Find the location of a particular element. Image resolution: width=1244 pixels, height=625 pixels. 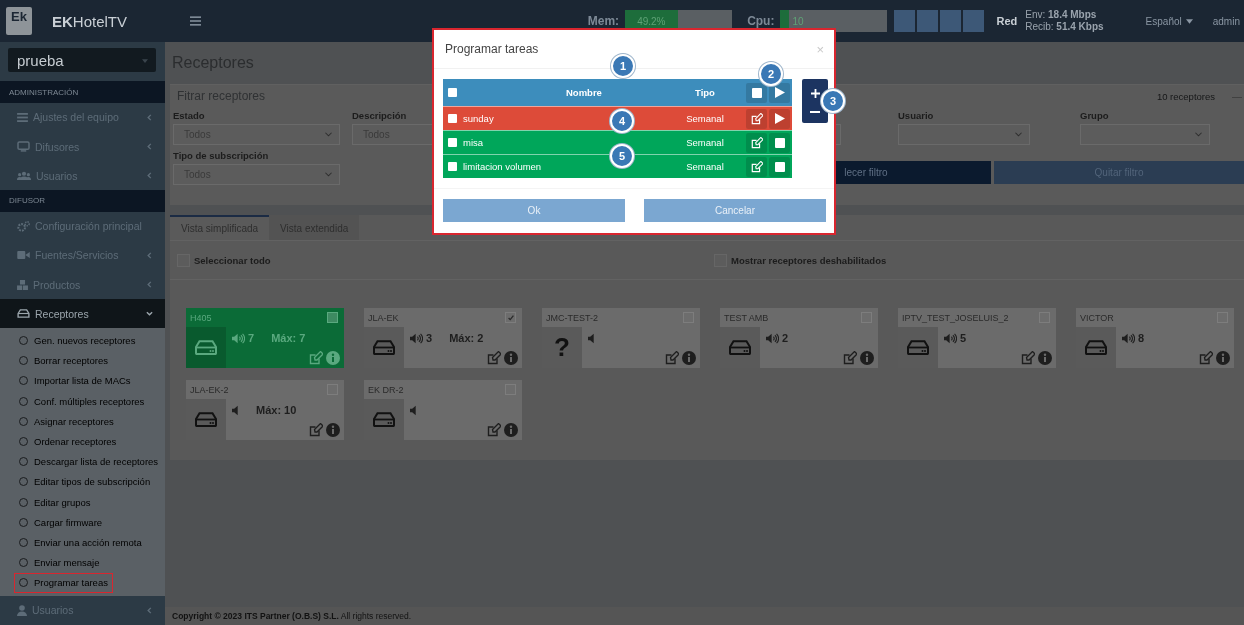

callout-marker: 2 is located at coordinates (771, 74).